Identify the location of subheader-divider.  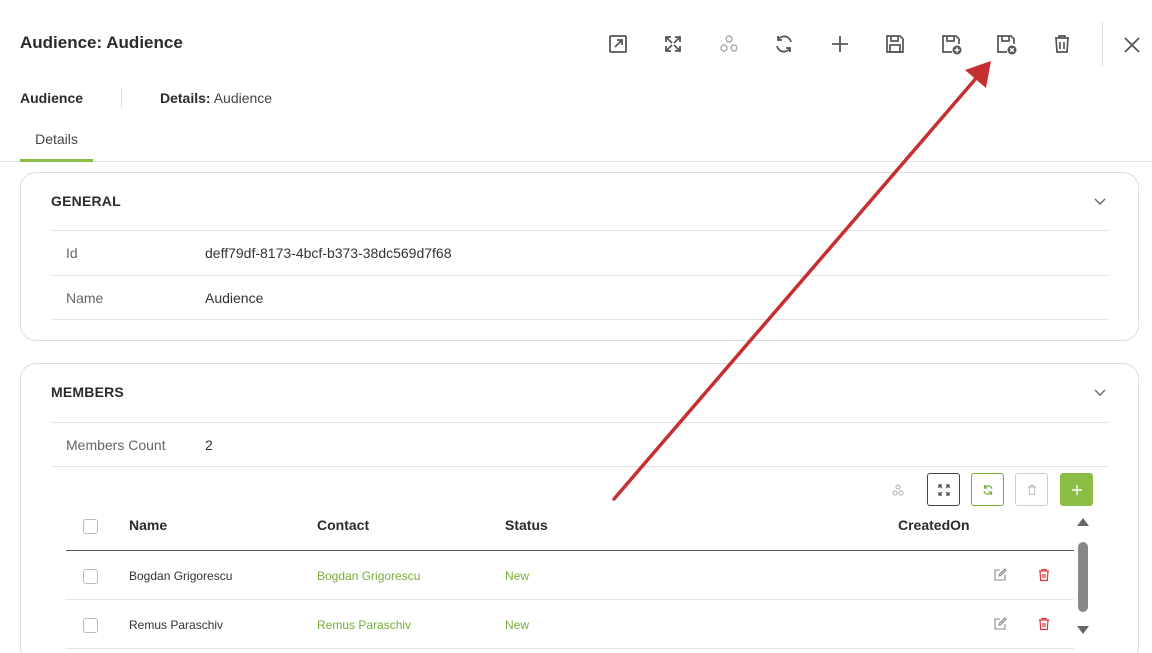
(121, 98).